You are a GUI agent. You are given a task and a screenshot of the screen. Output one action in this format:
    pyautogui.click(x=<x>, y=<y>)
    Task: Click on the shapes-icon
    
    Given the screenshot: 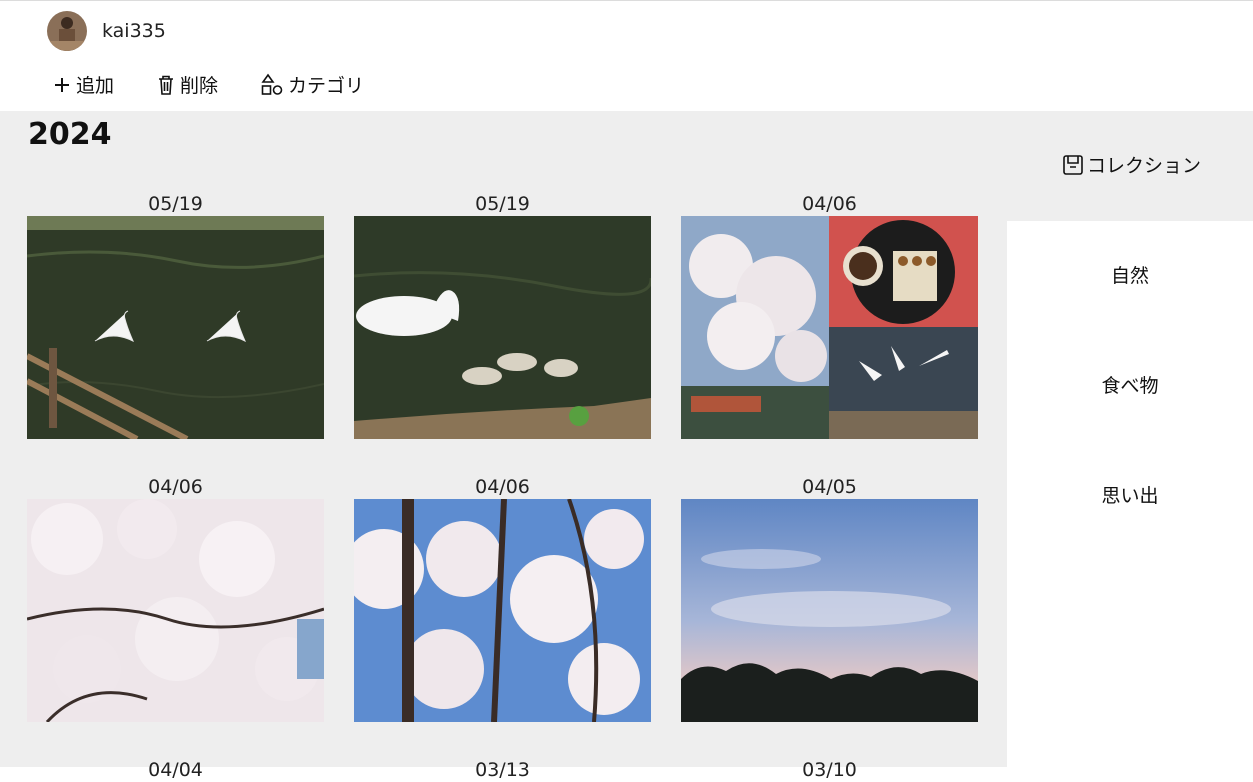 What is the action you would take?
    pyautogui.click(x=272, y=85)
    